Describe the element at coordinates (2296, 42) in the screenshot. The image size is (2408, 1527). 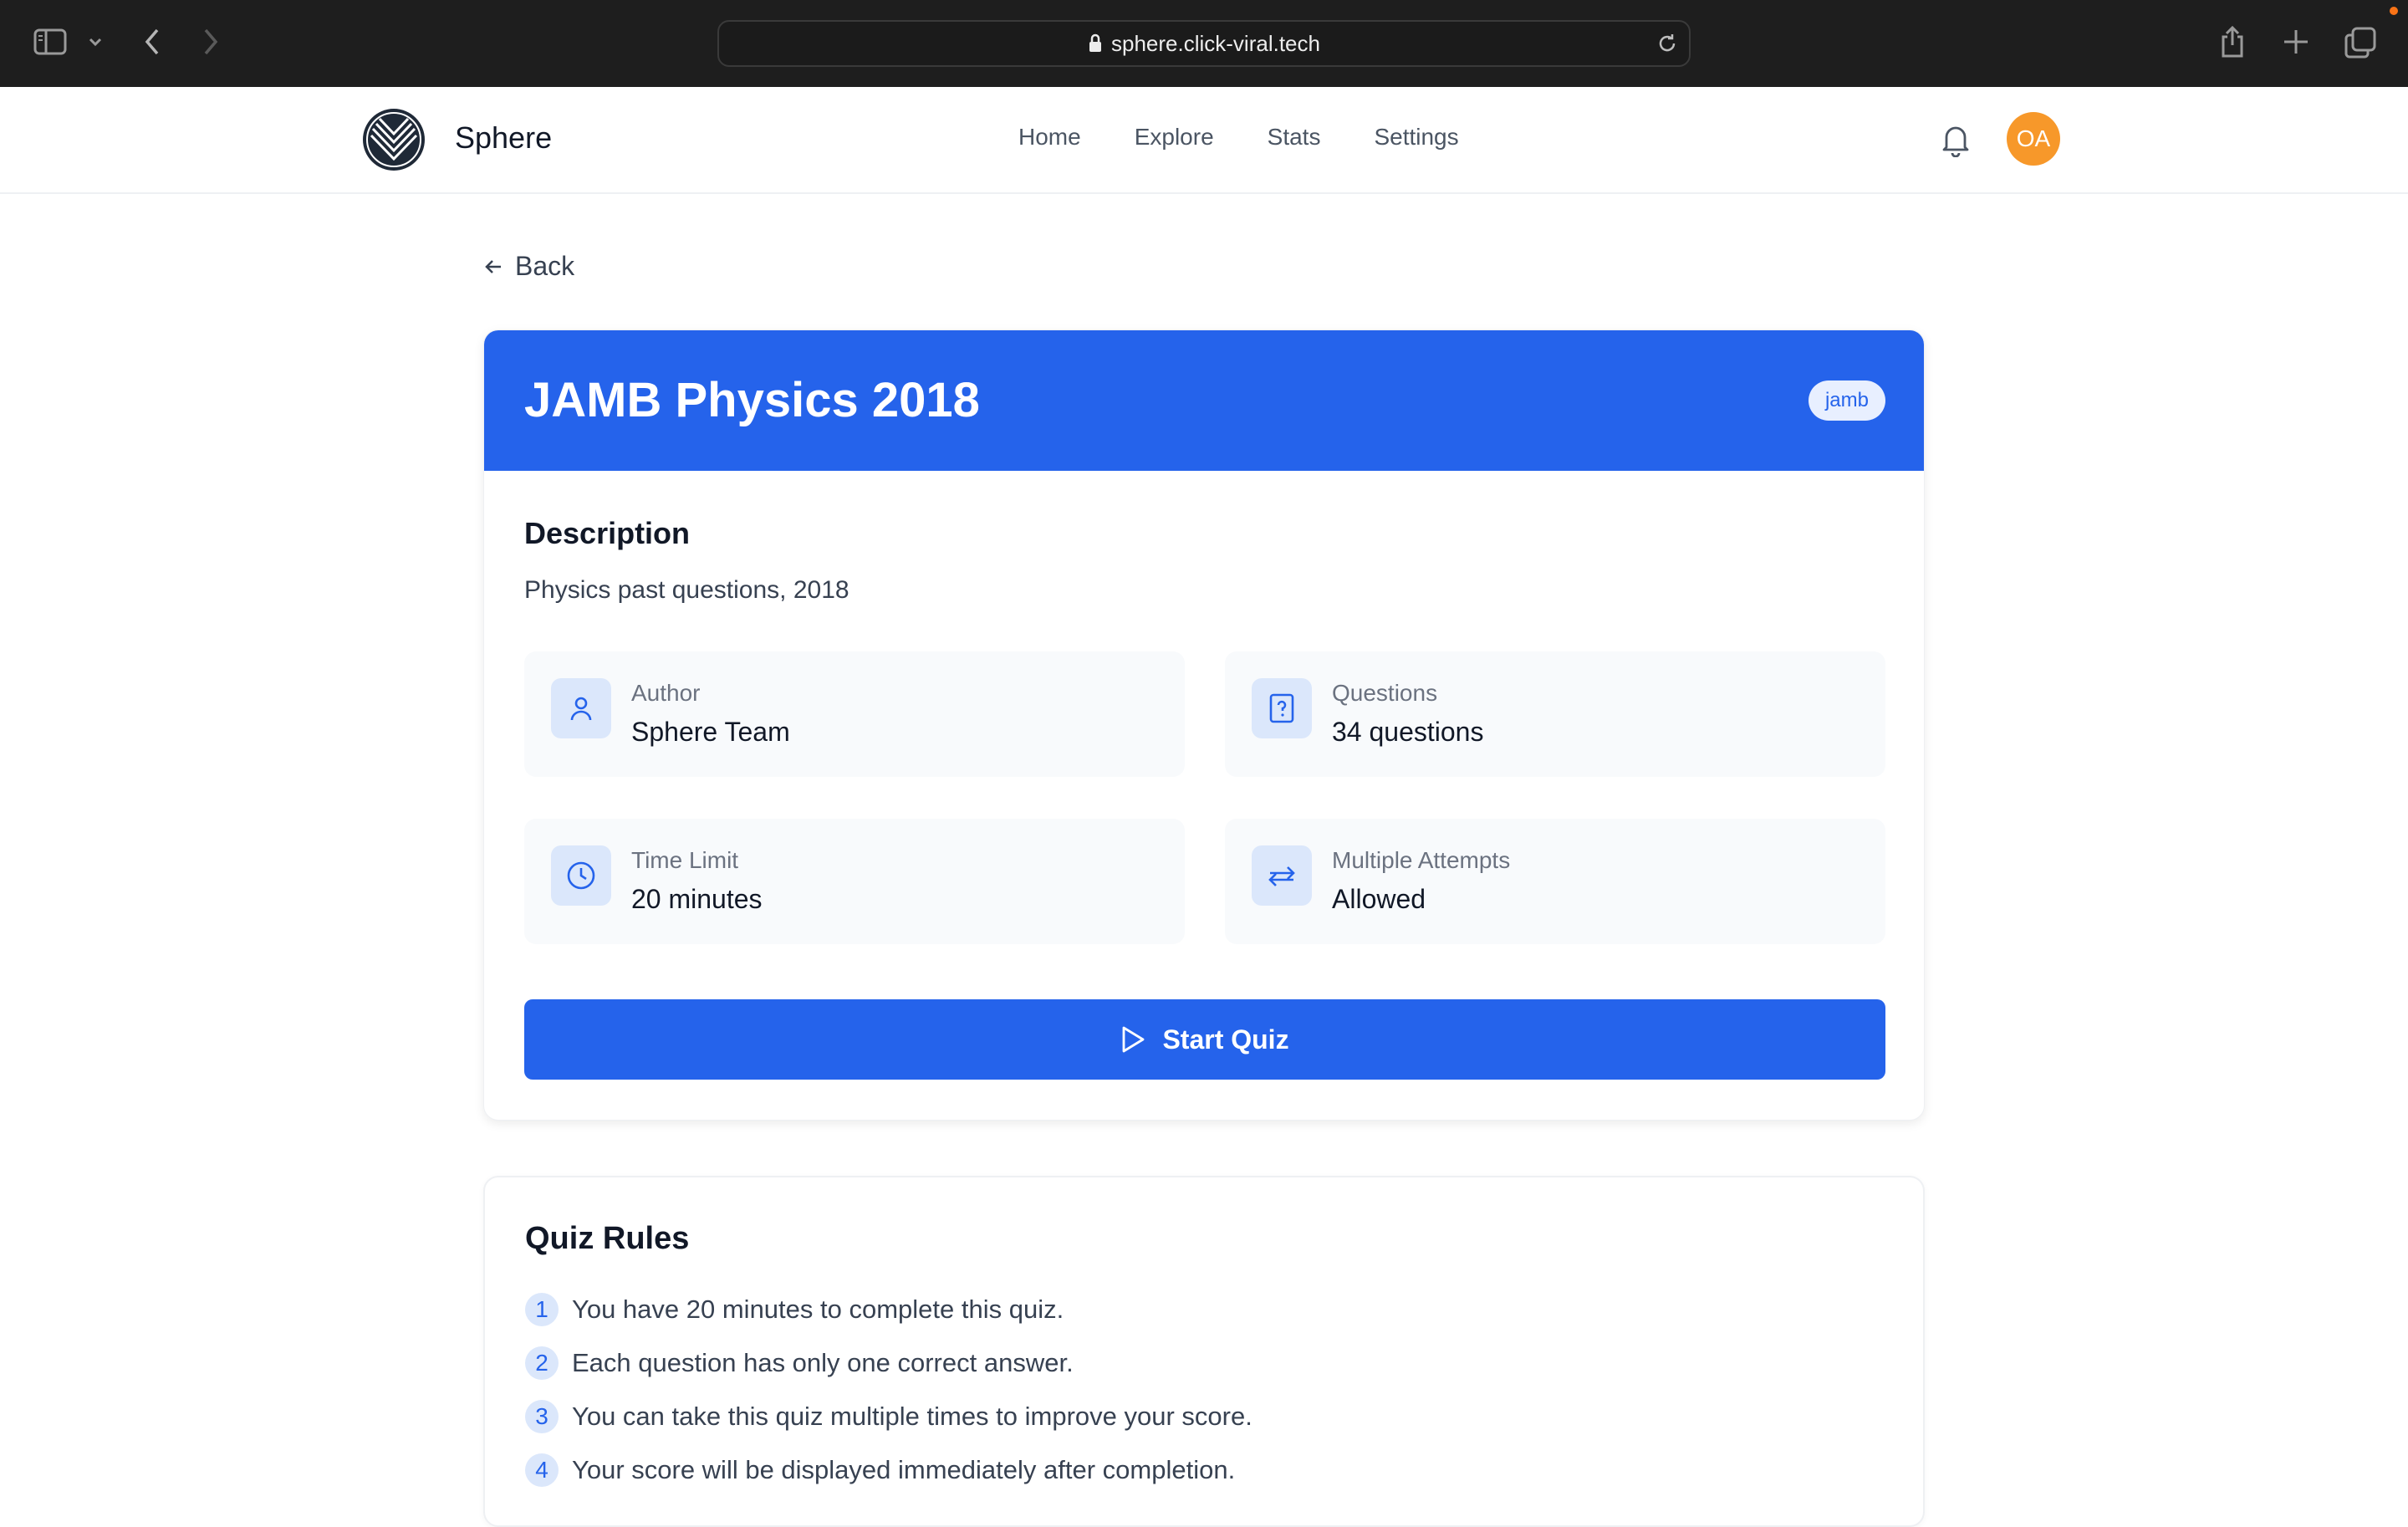
I see `new-tab-icon` at that location.